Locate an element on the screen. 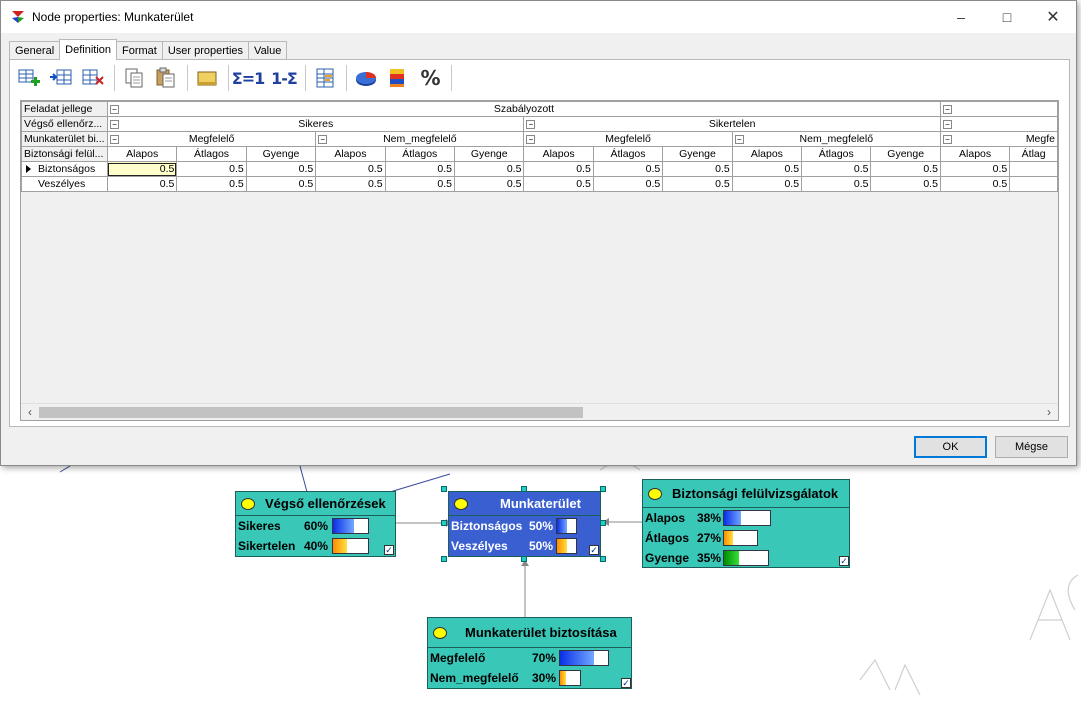 This screenshot has width=1081, height=702. copy-icon is located at coordinates (134, 78).